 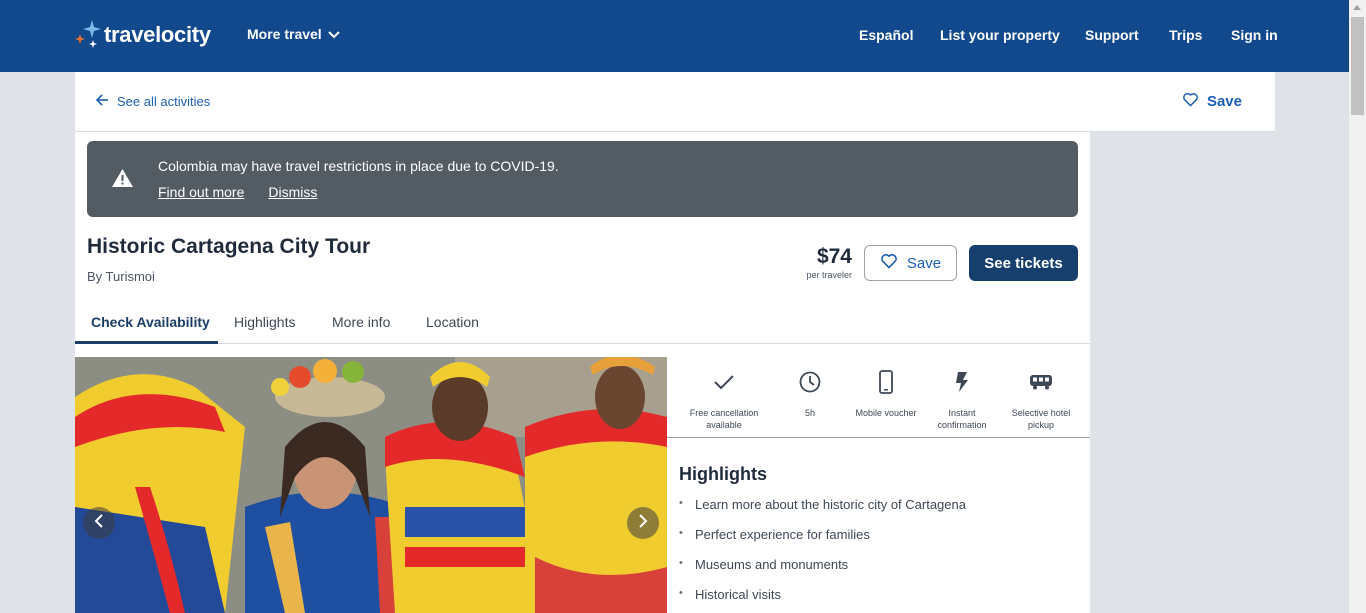 I want to click on price-value: $74, so click(x=834, y=256).